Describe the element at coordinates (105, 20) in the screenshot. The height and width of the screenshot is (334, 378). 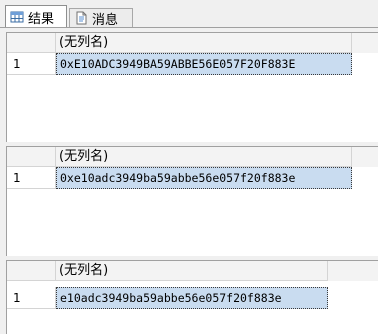
I see `tab-messages-label: 消息` at that location.